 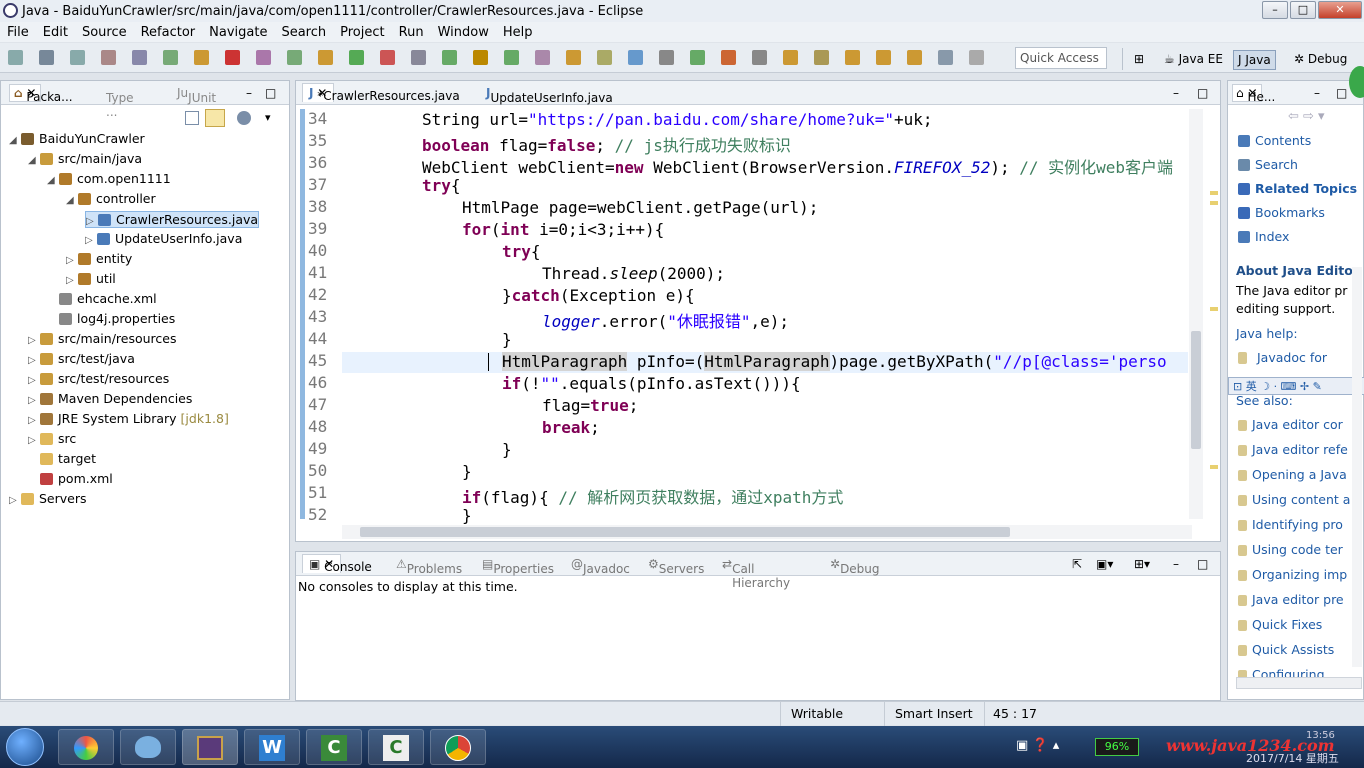 What do you see at coordinates (238, 32) in the screenshot?
I see `menu-navigate: Navigate` at bounding box center [238, 32].